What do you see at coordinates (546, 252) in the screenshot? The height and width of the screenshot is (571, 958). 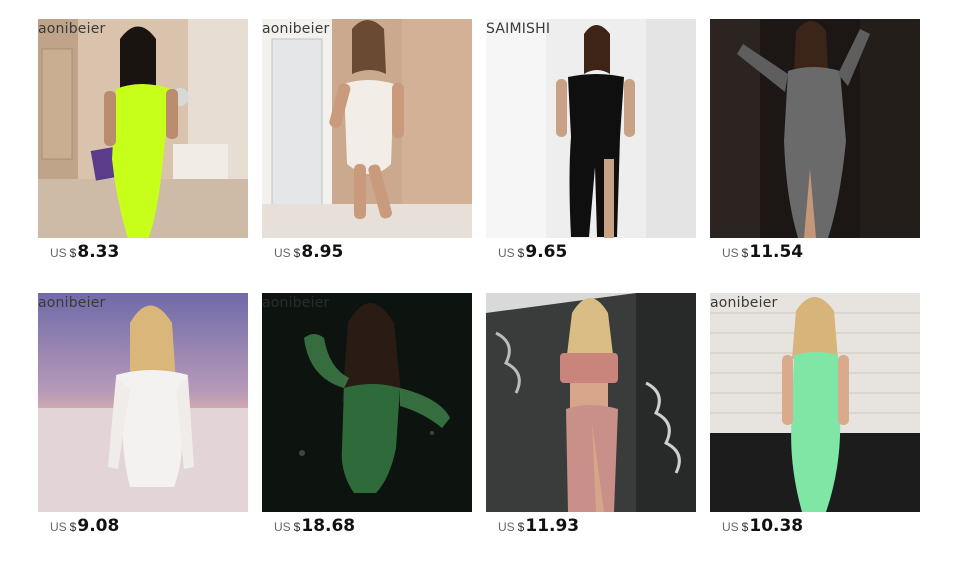 I see `price-amount: 9.65` at bounding box center [546, 252].